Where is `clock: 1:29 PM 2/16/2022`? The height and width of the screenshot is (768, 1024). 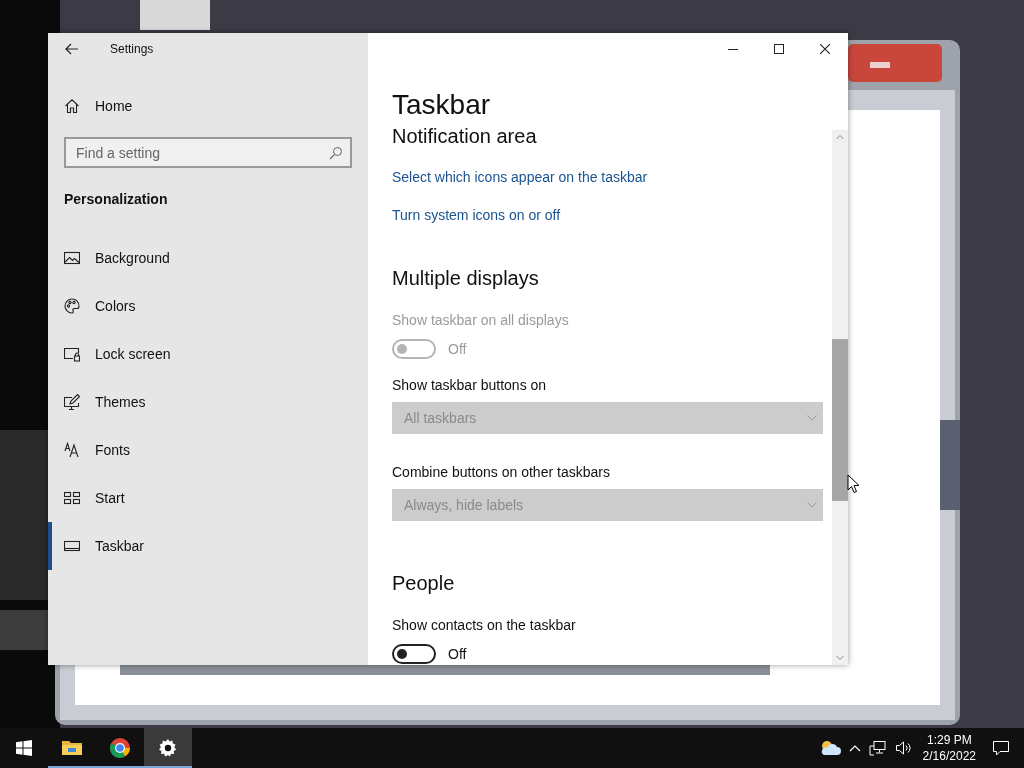 clock: 1:29 PM 2/16/2022 is located at coordinates (949, 748).